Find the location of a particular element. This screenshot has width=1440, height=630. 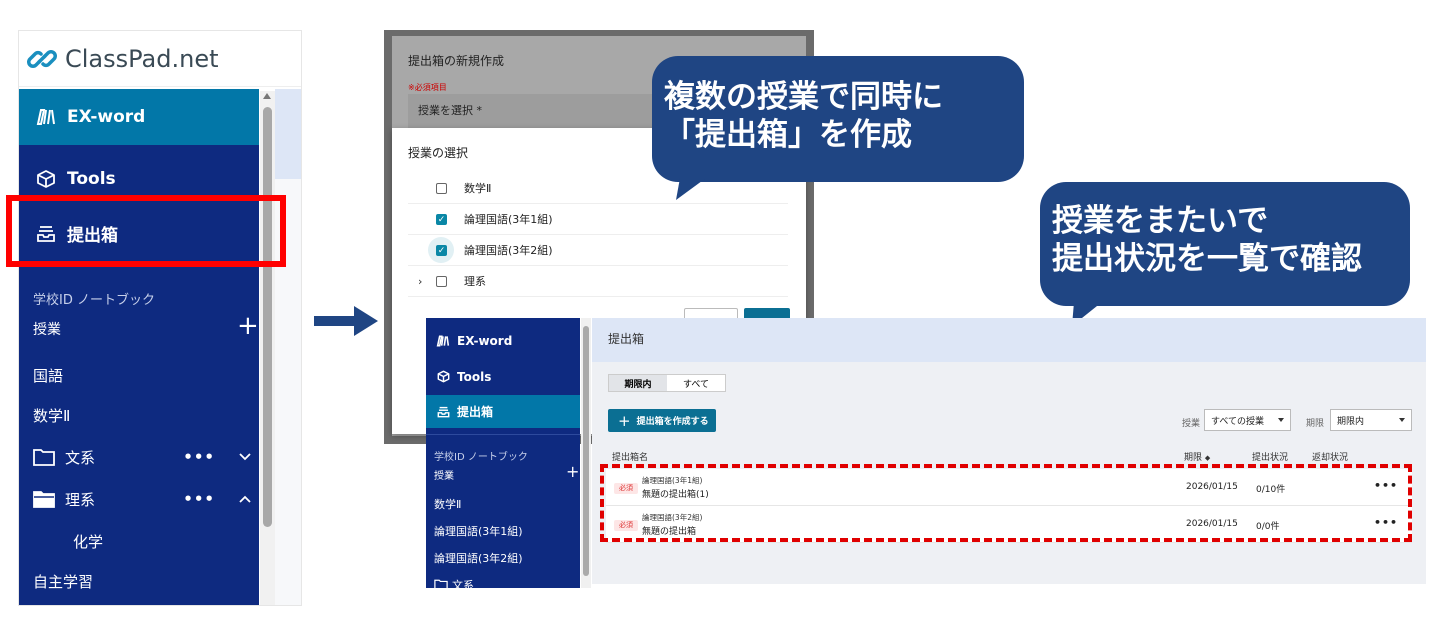

filter-class-select: すべての授業 is located at coordinates (1247, 420).